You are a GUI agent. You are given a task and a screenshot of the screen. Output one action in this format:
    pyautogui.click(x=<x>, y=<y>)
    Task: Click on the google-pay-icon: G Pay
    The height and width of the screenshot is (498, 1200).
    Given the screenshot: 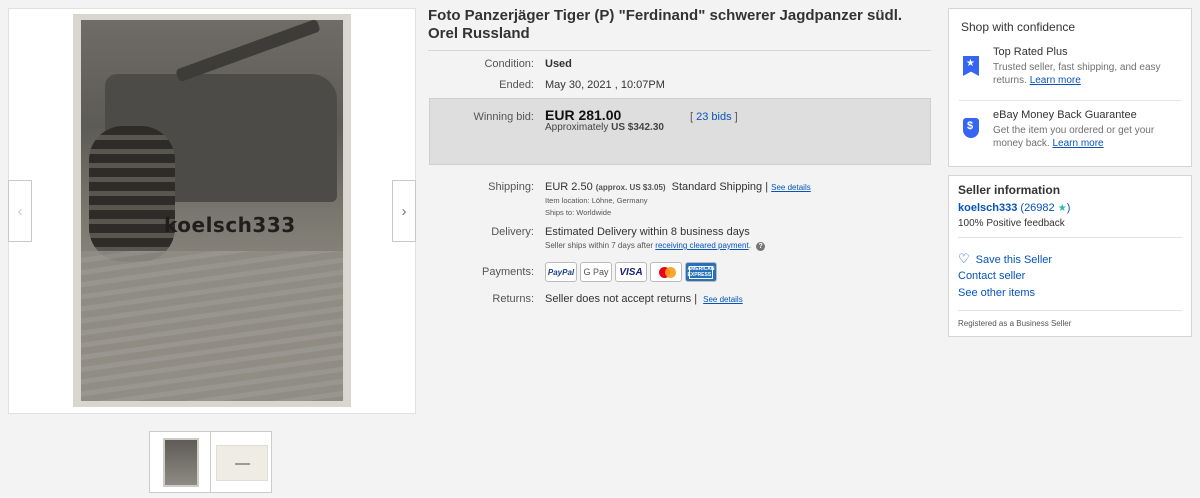 What is the action you would take?
    pyautogui.click(x=596, y=272)
    